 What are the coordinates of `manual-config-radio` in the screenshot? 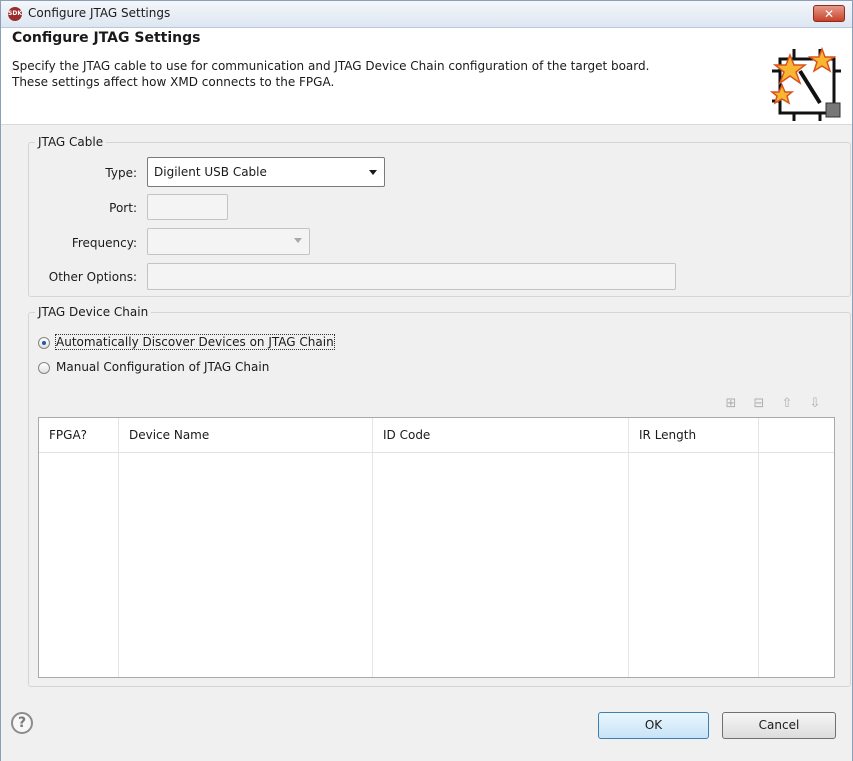 It's located at (44, 368).